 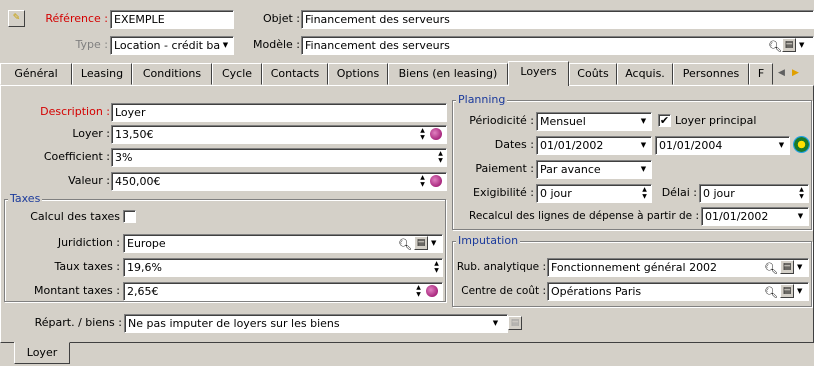 I want to click on loyer-spinner: ▲ ▼, so click(x=422, y=134).